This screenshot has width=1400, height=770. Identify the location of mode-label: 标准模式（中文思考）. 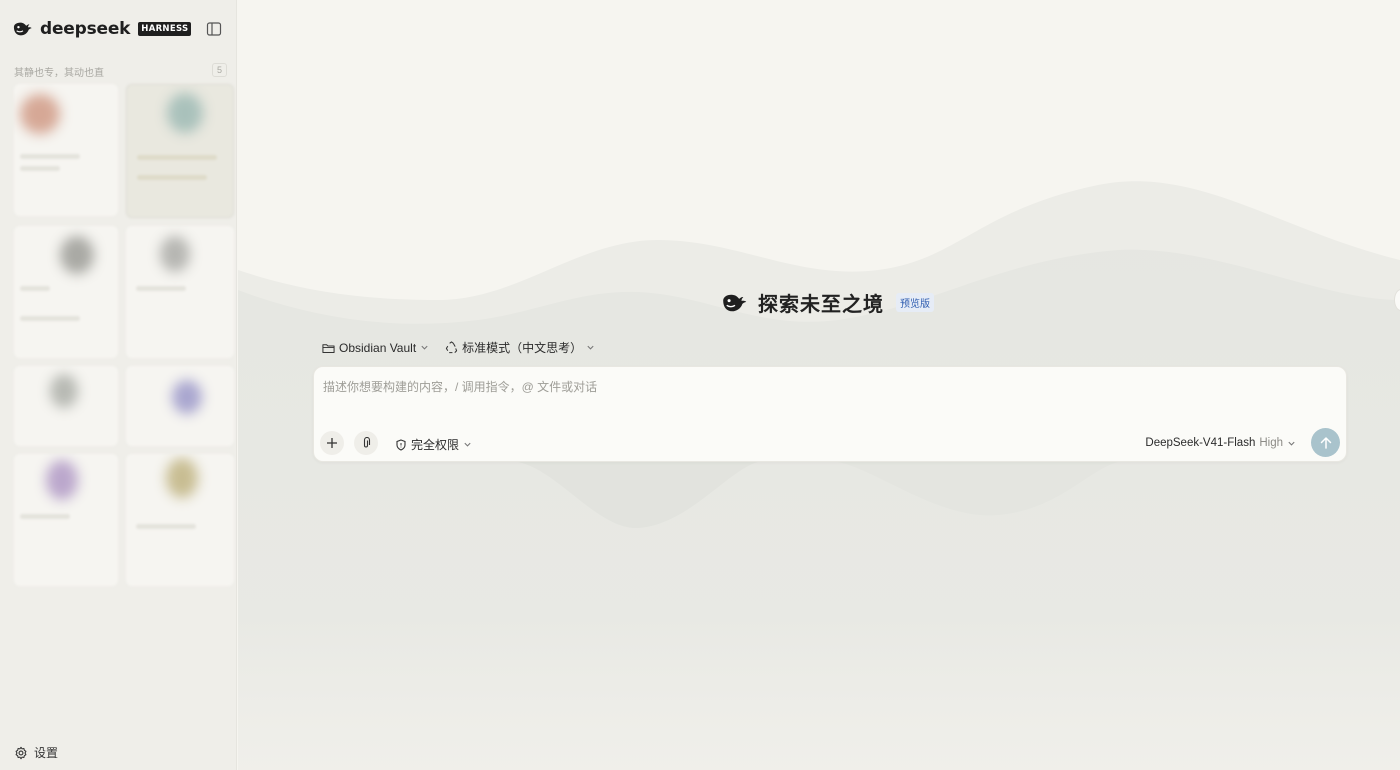
(522, 348).